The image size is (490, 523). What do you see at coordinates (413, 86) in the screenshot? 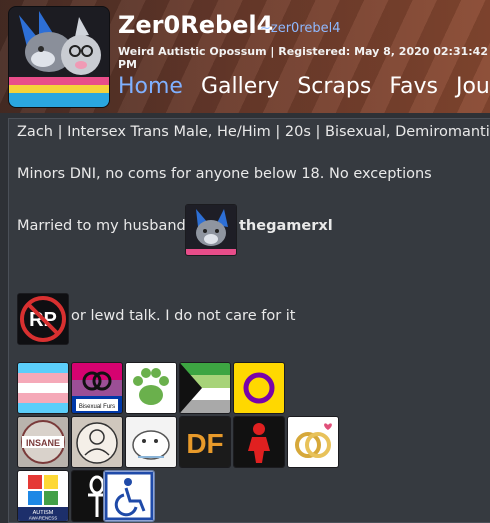
I see `nav-favs: Favs` at bounding box center [413, 86].